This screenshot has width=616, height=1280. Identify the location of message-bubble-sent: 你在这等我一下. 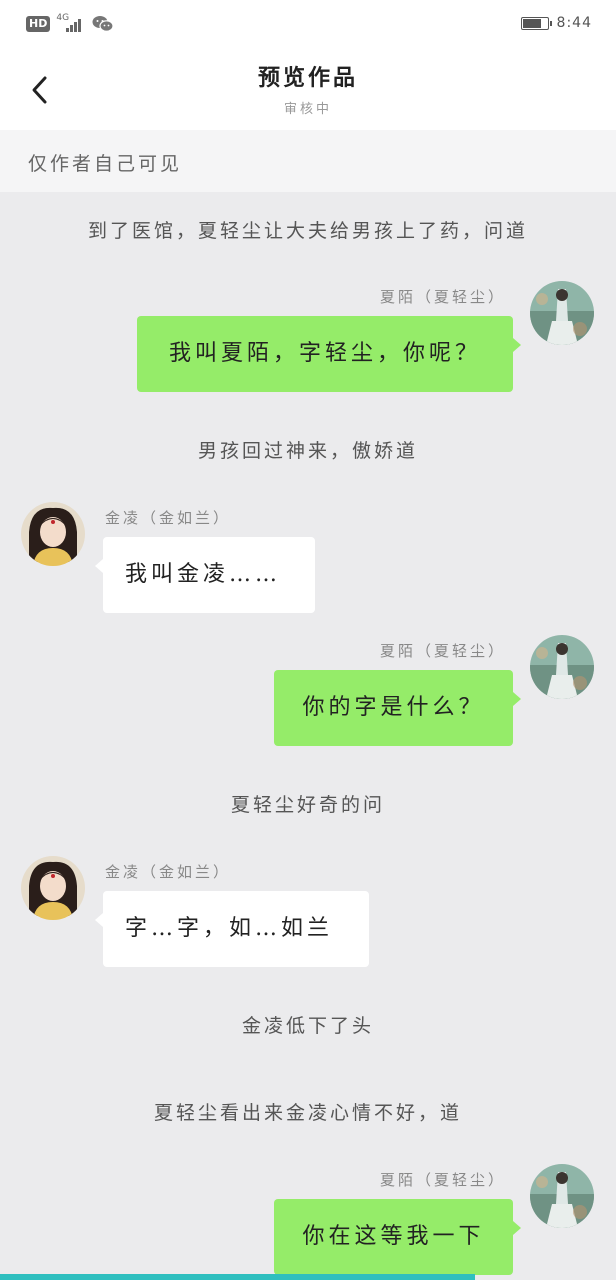
(397, 1237).